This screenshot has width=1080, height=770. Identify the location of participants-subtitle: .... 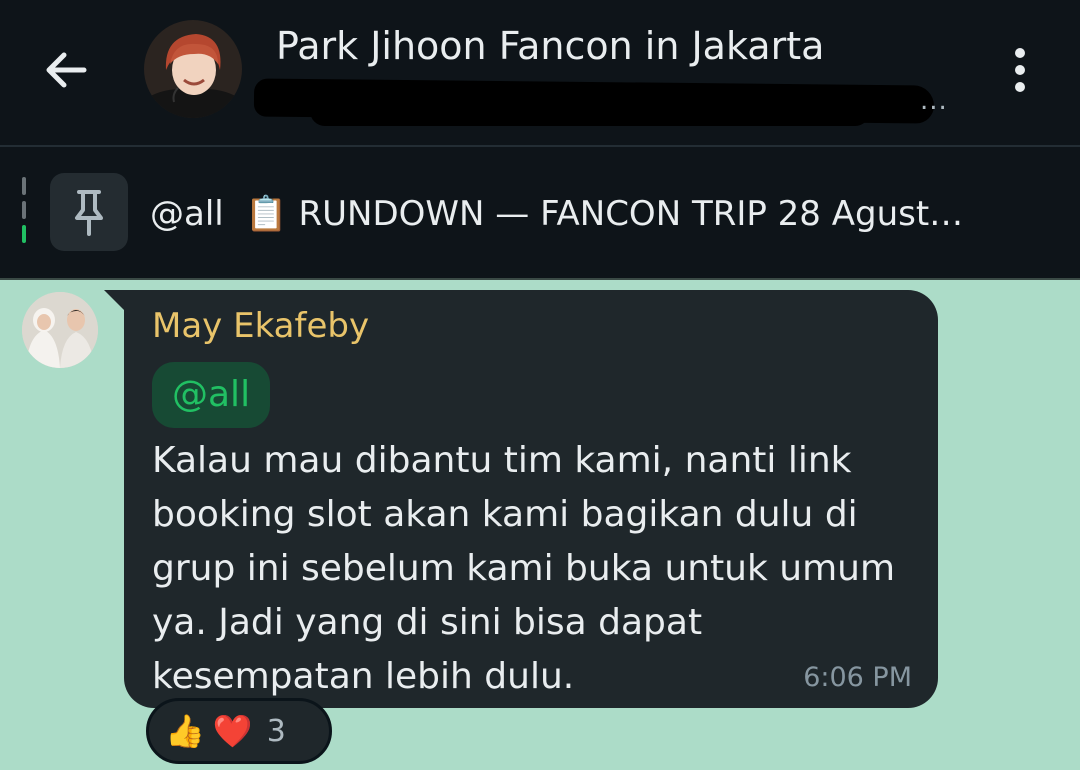
(605, 102).